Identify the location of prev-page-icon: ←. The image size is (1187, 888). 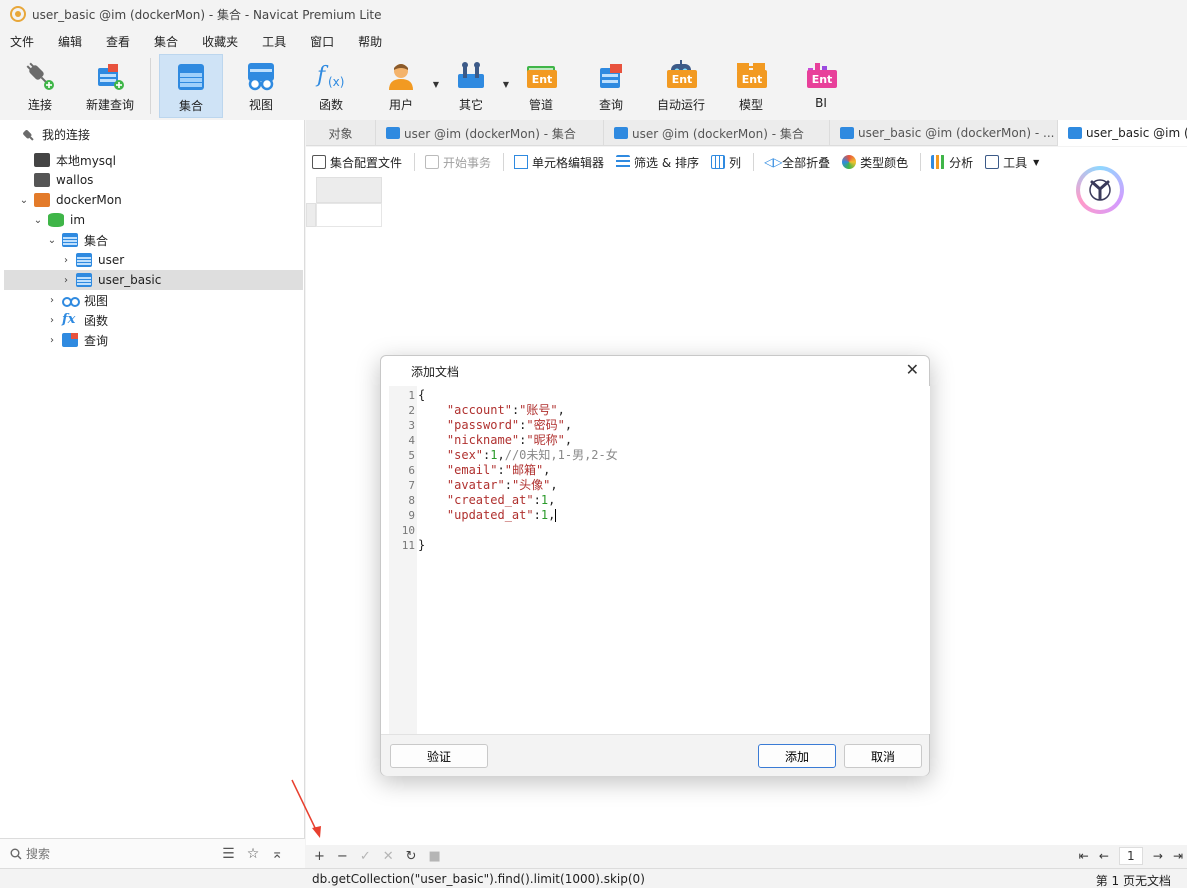
(1104, 856).